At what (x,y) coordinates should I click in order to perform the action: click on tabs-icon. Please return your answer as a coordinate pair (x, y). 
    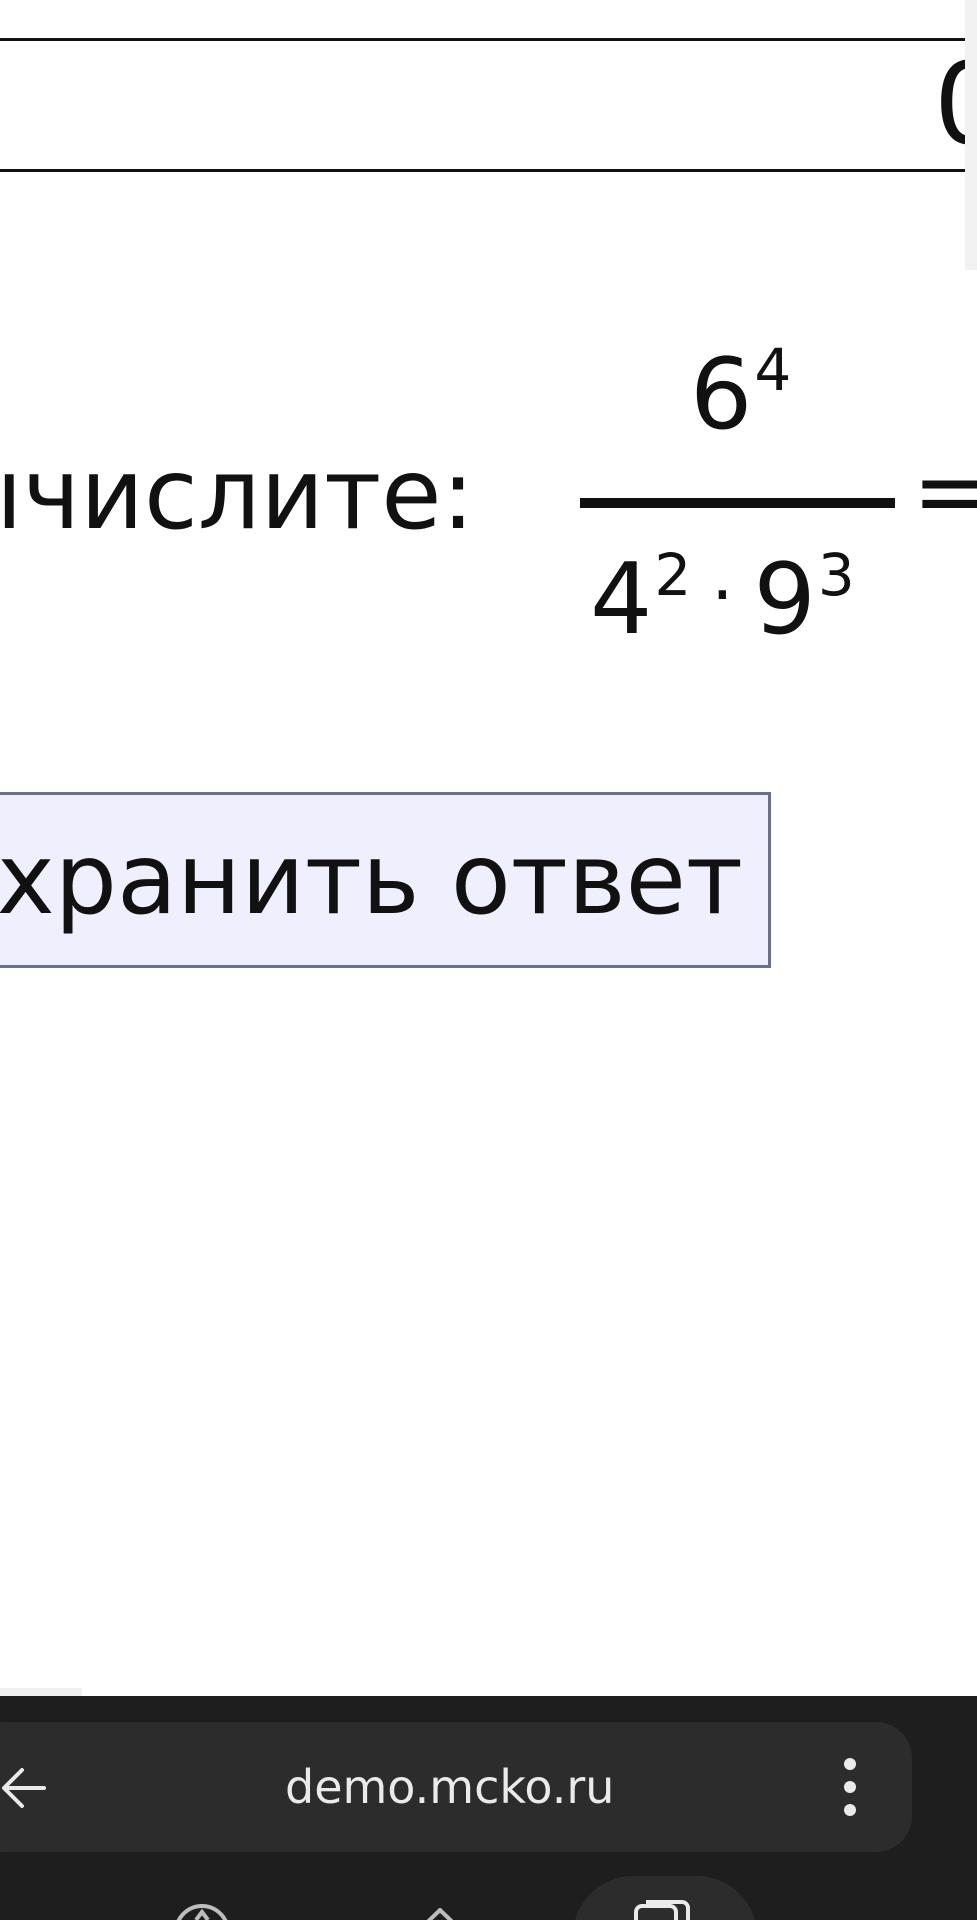
    Looking at the image, I should click on (662, 1910).